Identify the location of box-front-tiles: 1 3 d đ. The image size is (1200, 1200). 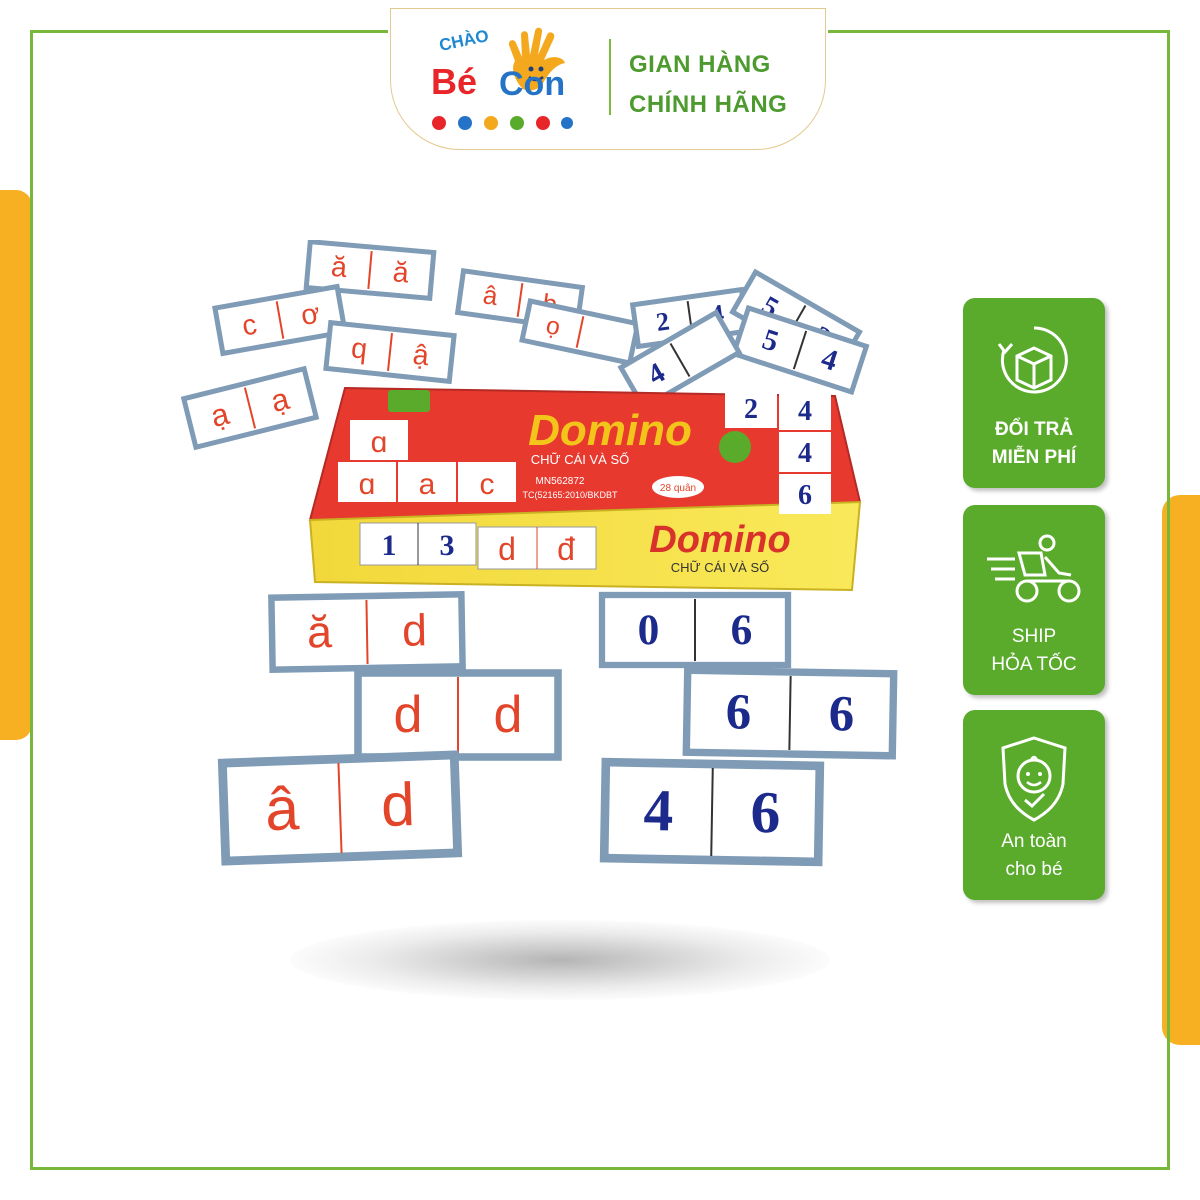
(478, 546).